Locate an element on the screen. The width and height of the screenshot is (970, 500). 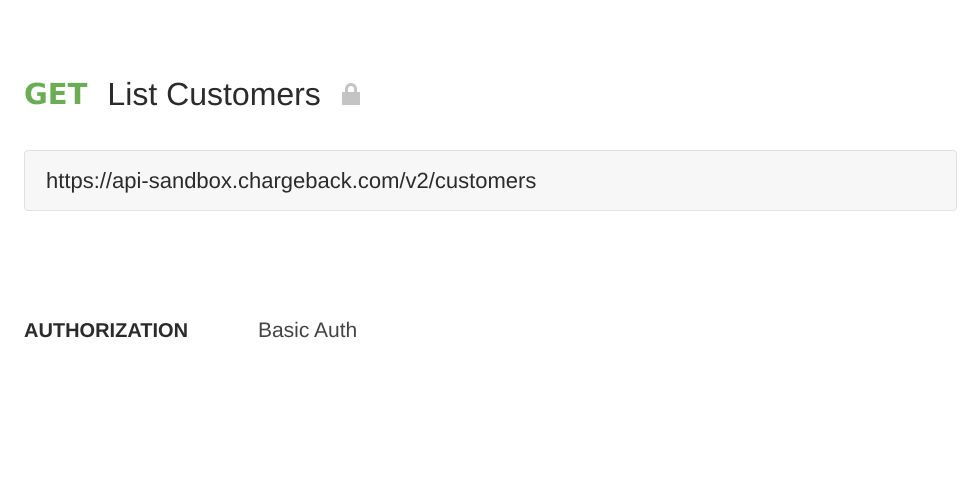
request-title: List Customers is located at coordinates (214, 94).